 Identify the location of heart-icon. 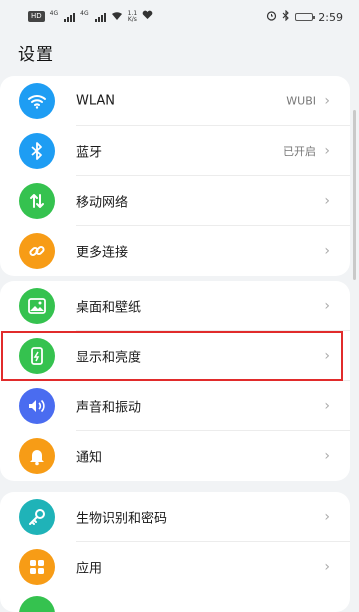
(147, 16).